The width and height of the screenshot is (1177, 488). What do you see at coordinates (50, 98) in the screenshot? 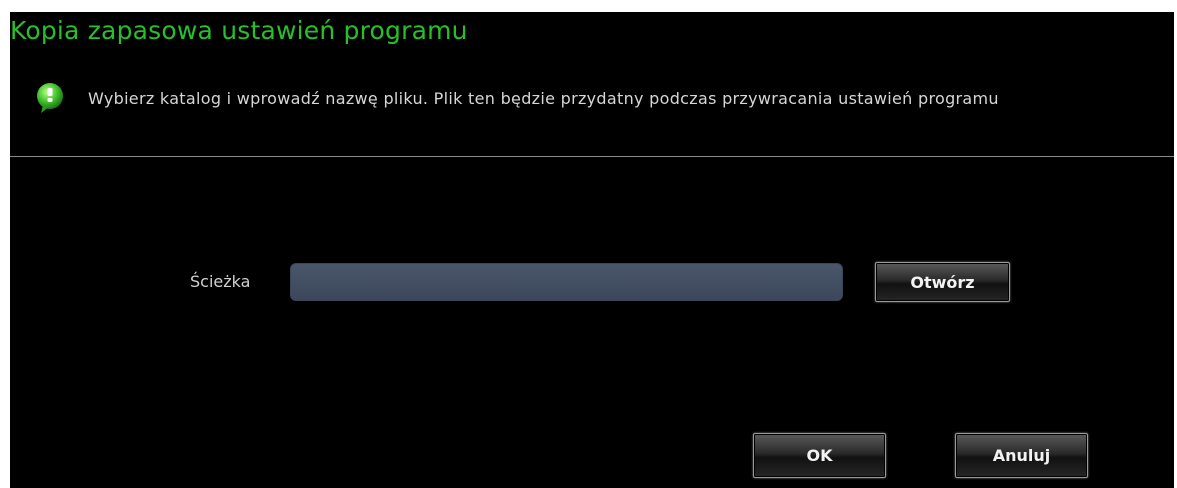
I see `info-bubble-icon` at bounding box center [50, 98].